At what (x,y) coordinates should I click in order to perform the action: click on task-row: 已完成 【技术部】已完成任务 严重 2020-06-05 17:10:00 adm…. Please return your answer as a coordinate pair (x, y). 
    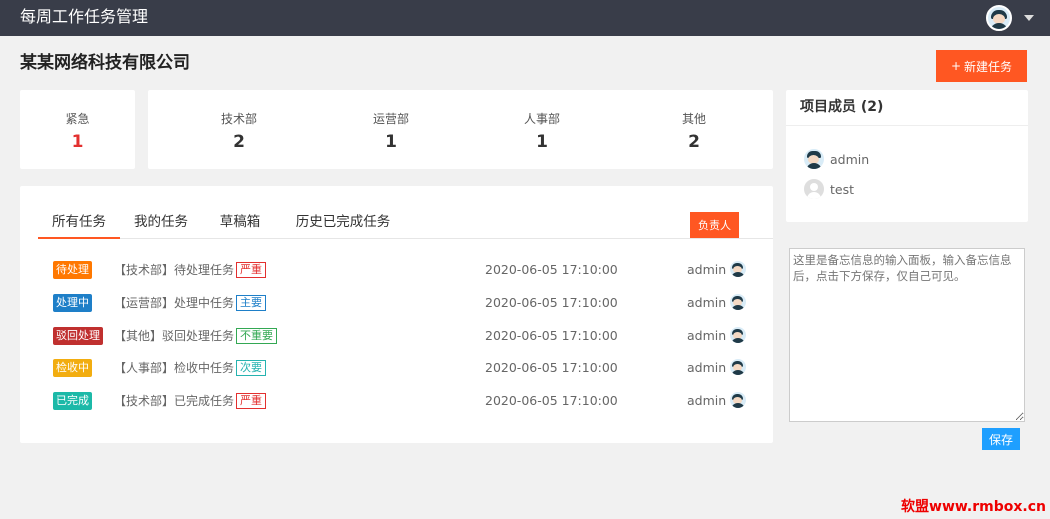
    Looking at the image, I should click on (396, 401).